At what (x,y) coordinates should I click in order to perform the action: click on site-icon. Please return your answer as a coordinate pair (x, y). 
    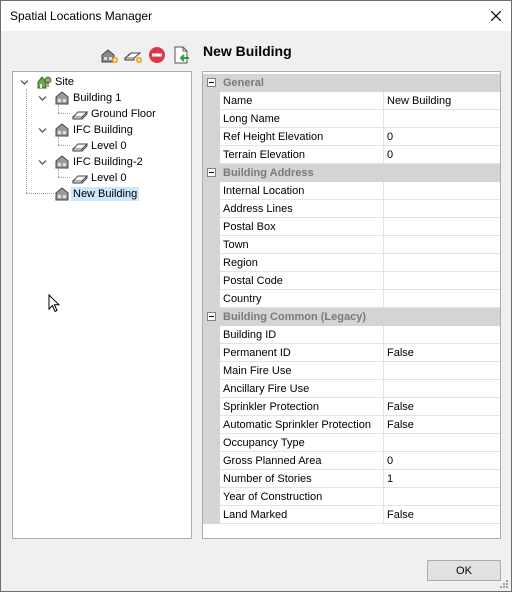
    Looking at the image, I should click on (44, 82).